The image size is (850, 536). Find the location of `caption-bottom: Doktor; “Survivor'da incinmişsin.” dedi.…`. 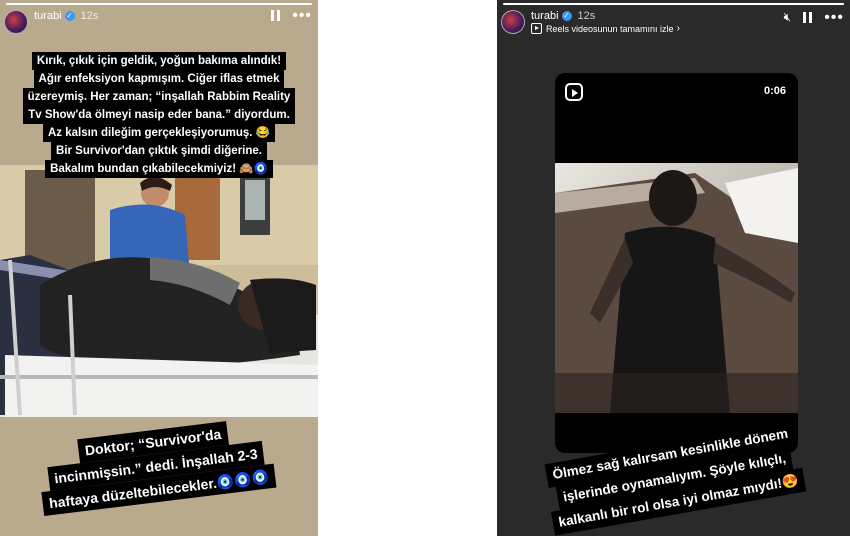

caption-bottom: Doktor; “Survivor'da incinmişsin.” dedi.… is located at coordinates (156, 466).